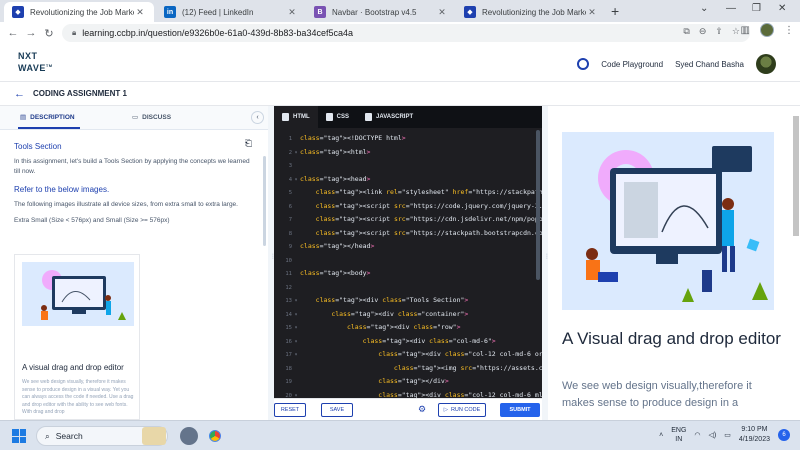  I want to click on windows-start-icon, so click(19, 436).